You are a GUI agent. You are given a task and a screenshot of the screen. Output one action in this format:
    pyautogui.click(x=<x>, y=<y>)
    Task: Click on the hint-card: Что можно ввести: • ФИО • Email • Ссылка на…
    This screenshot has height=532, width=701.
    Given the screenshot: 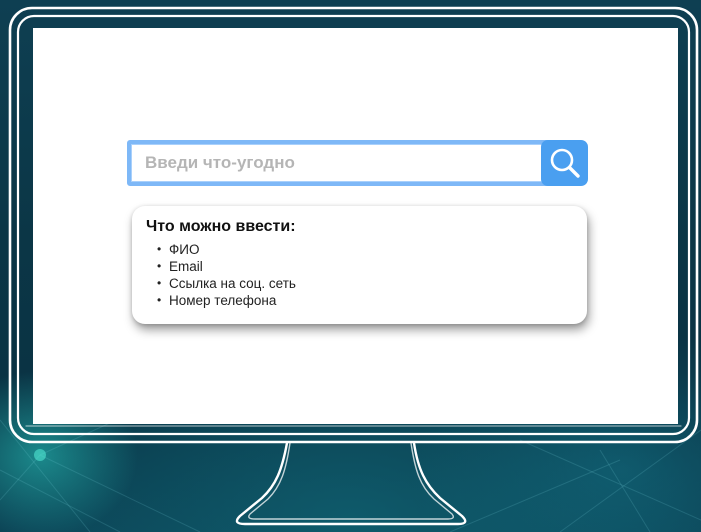 What is the action you would take?
    pyautogui.click(x=359, y=265)
    